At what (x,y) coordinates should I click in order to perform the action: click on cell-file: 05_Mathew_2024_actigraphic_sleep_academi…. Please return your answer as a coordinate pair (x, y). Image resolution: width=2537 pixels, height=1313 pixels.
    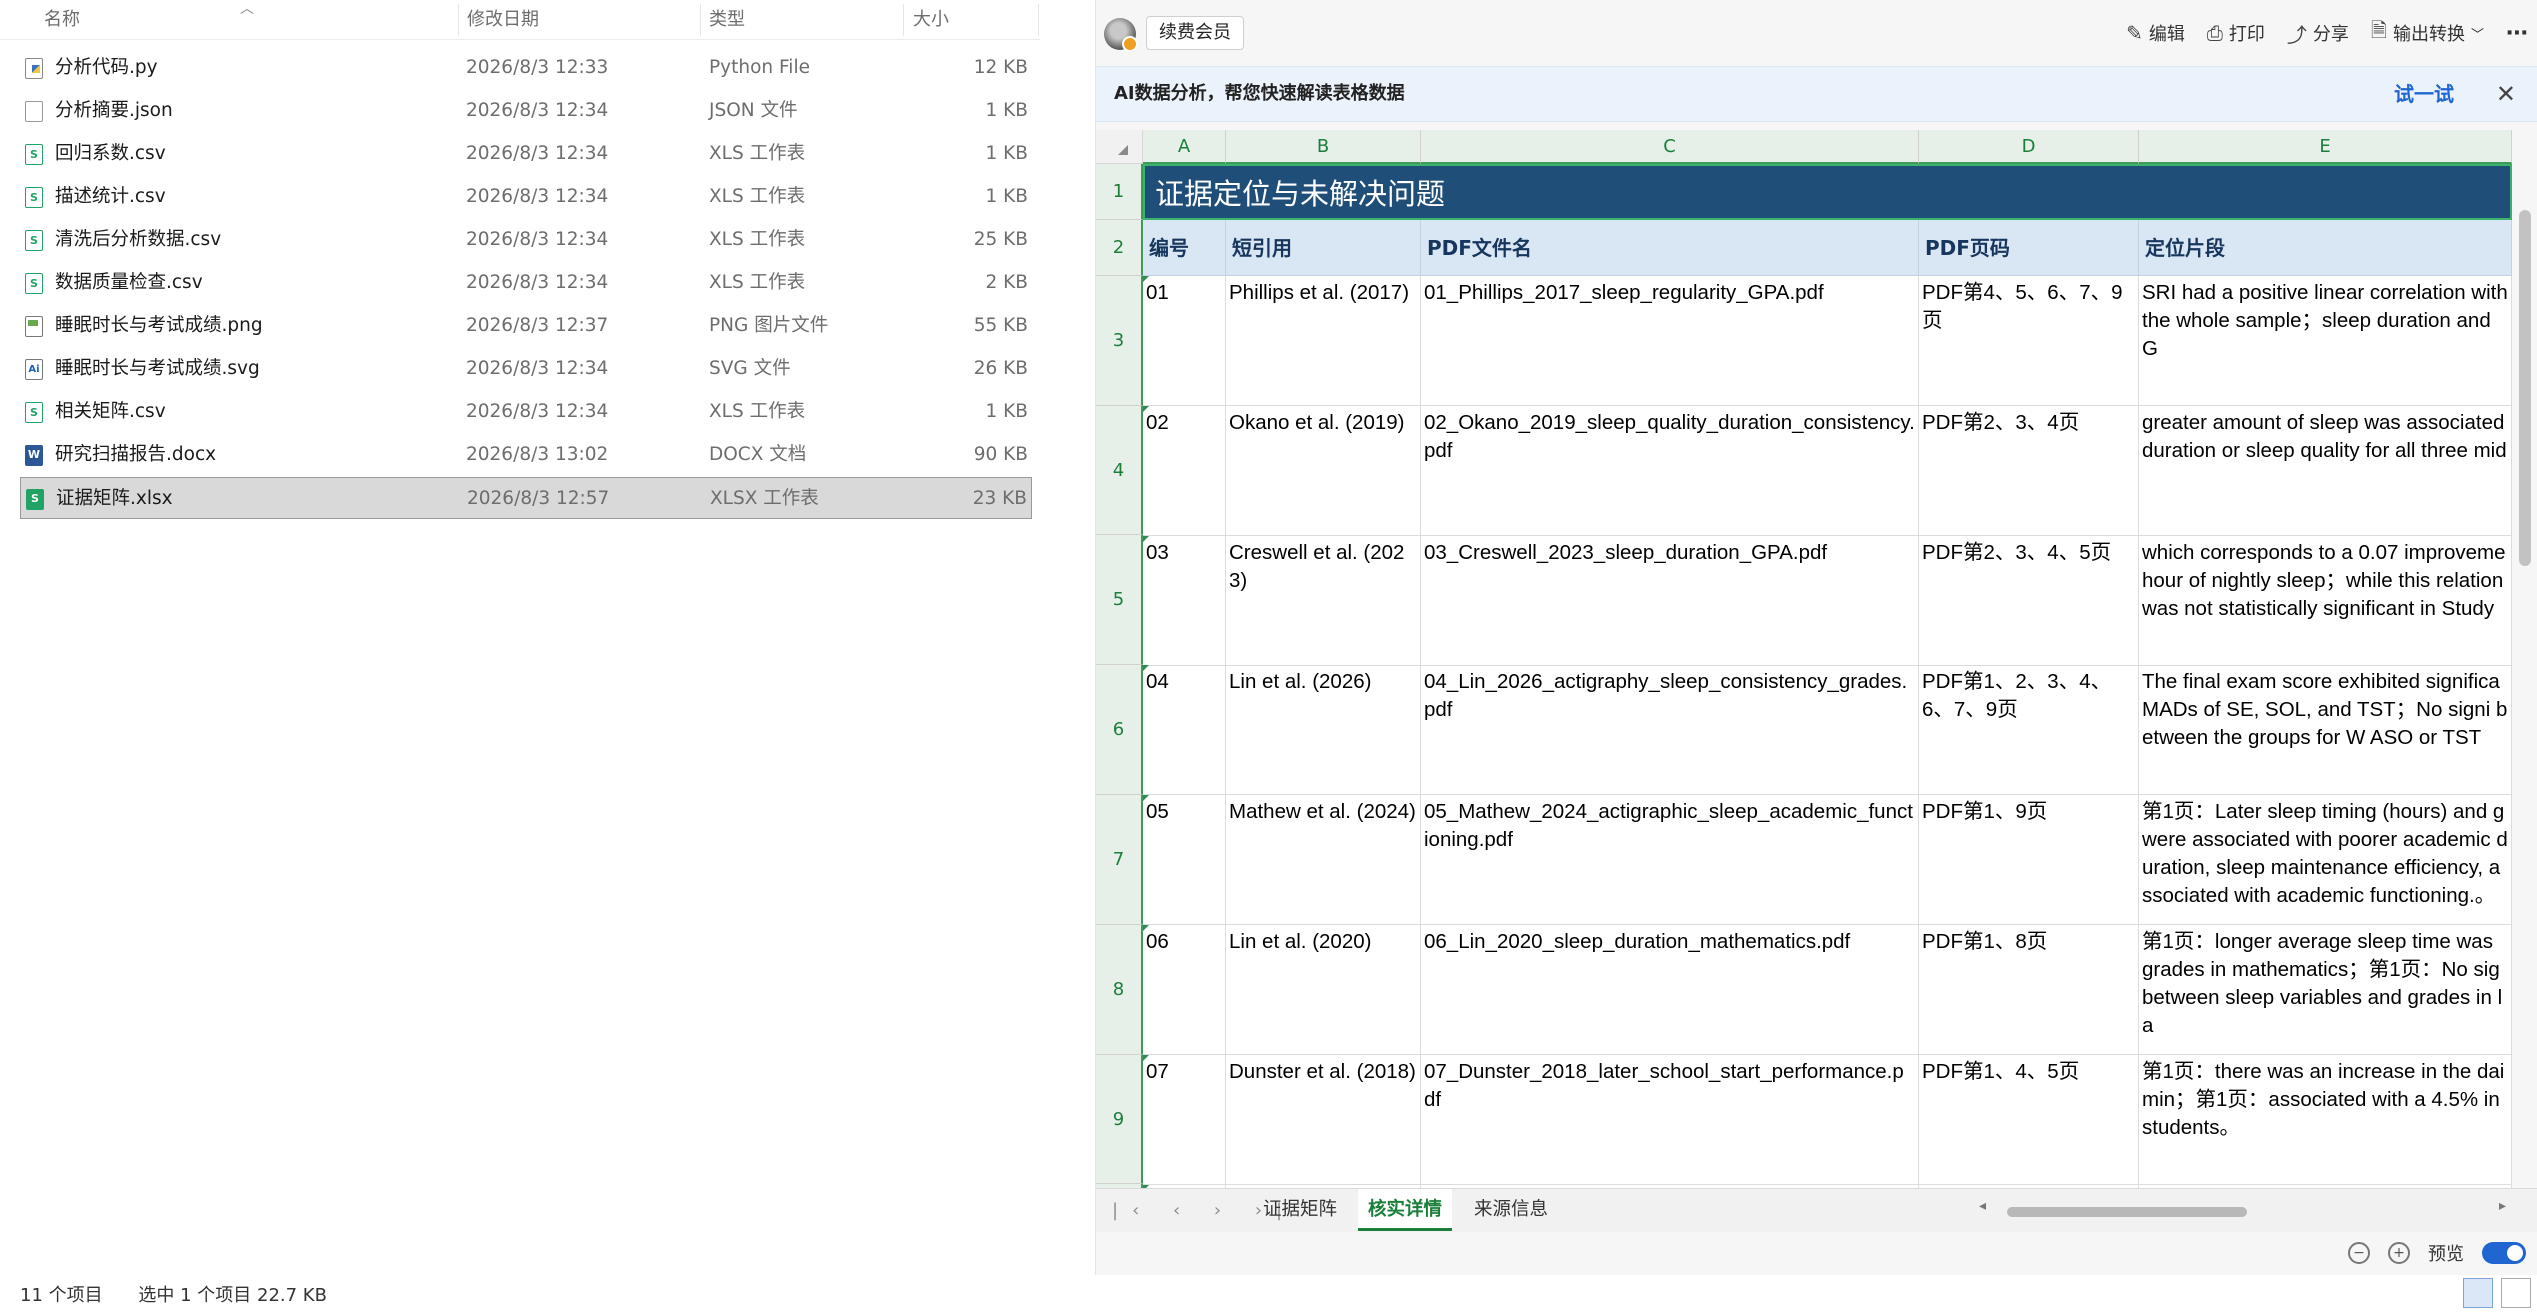
    Looking at the image, I should click on (1670, 860).